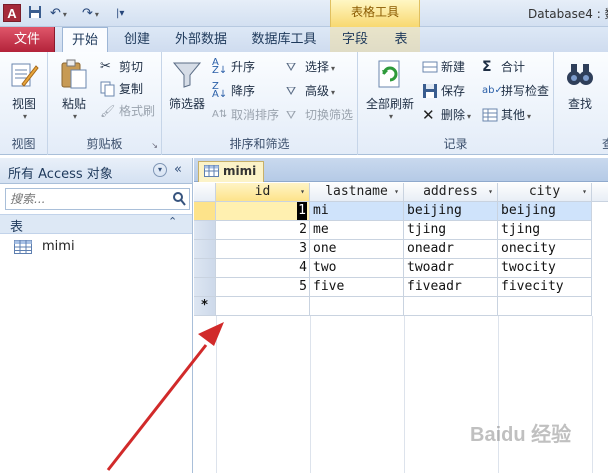 This screenshot has height=473, width=608. I want to click on annotation-arrow-head, so click(211, 334).